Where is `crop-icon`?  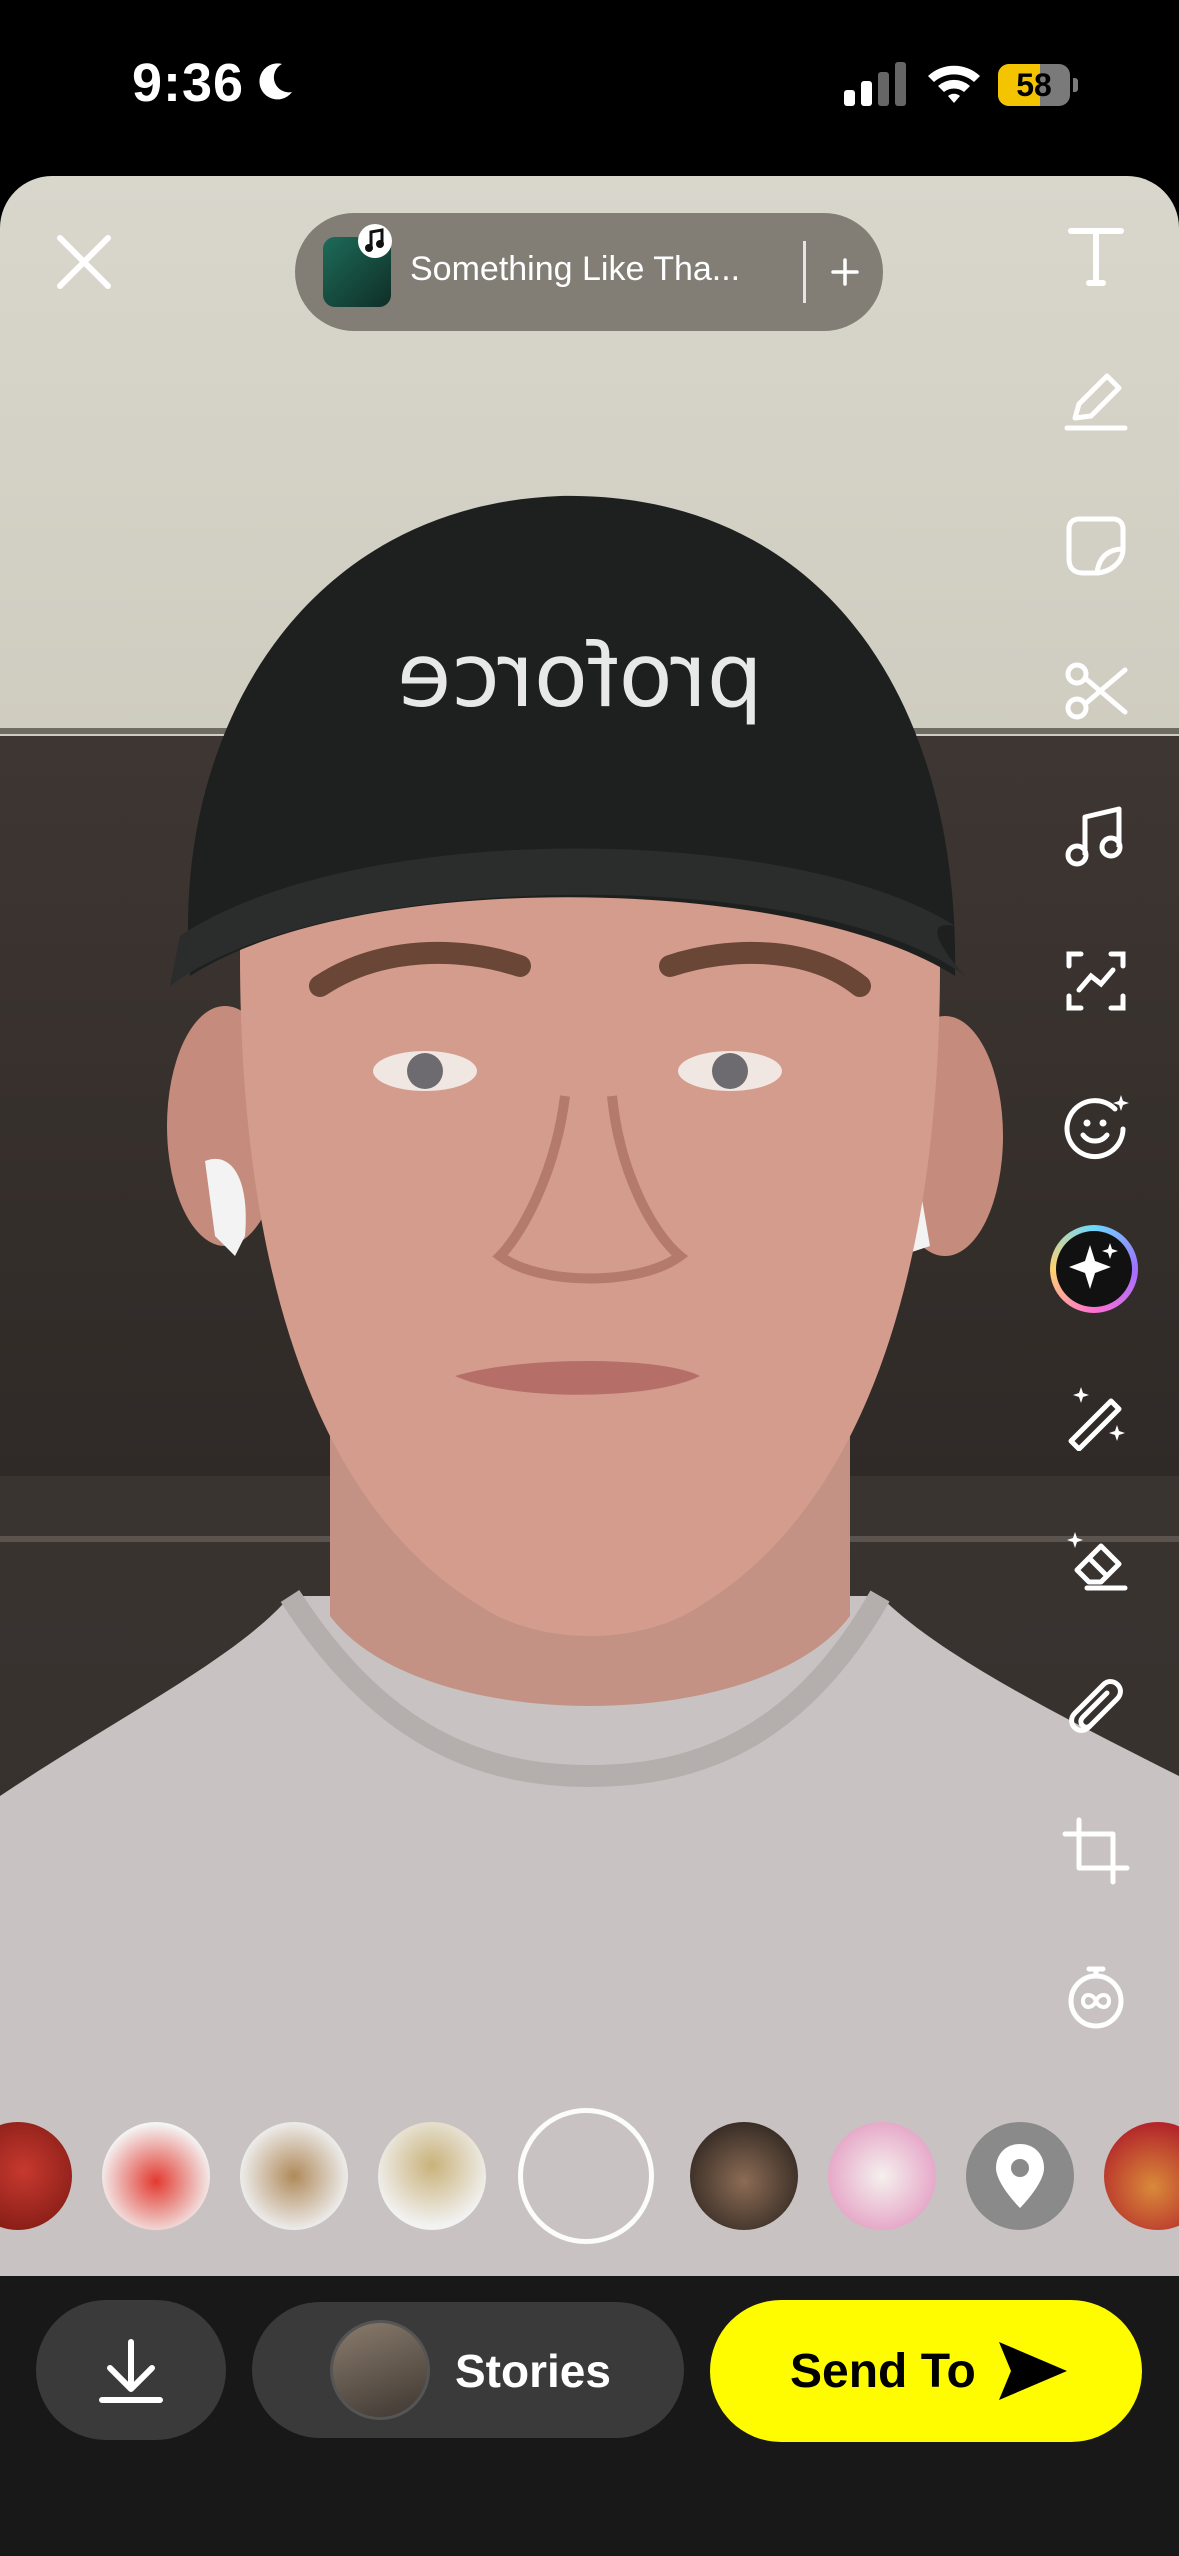 crop-icon is located at coordinates (1096, 1851).